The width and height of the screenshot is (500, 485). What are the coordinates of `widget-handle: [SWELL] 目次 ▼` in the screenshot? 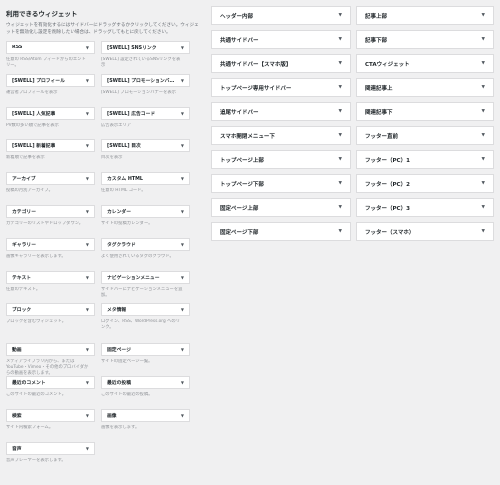 It's located at (145, 146).